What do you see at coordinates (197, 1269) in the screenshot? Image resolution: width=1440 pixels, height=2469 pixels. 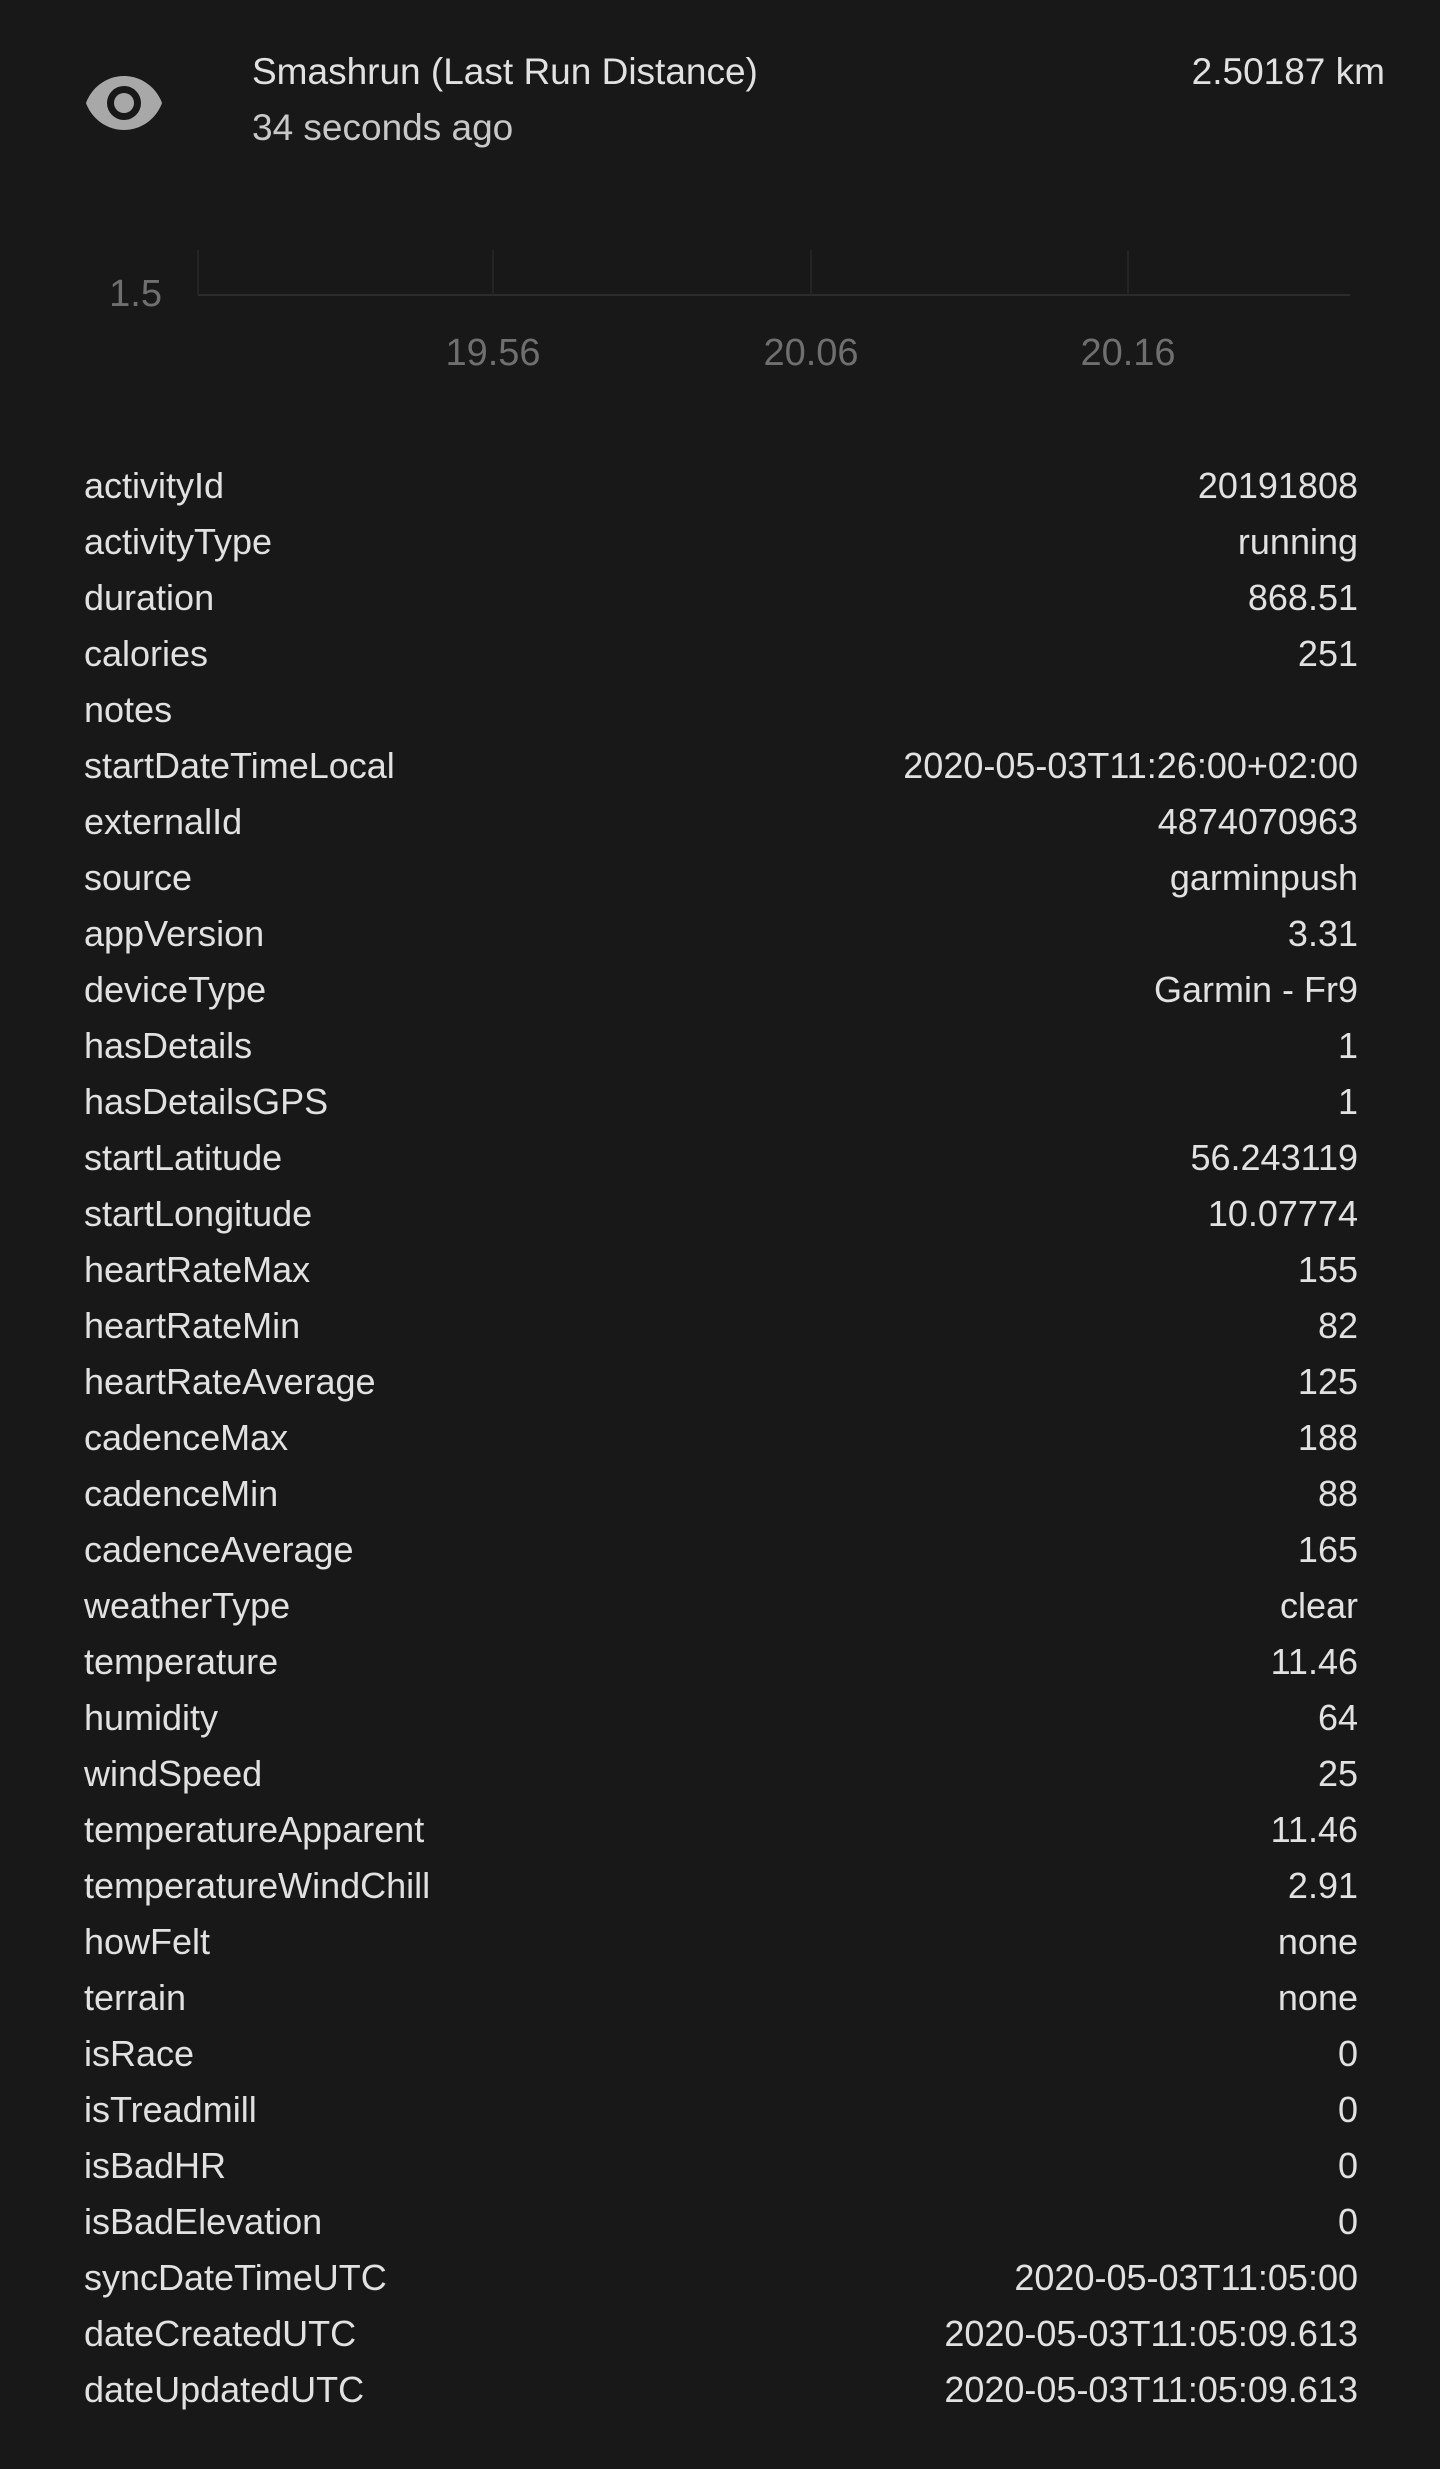 I see `attribute-key: heartRateMax` at bounding box center [197, 1269].